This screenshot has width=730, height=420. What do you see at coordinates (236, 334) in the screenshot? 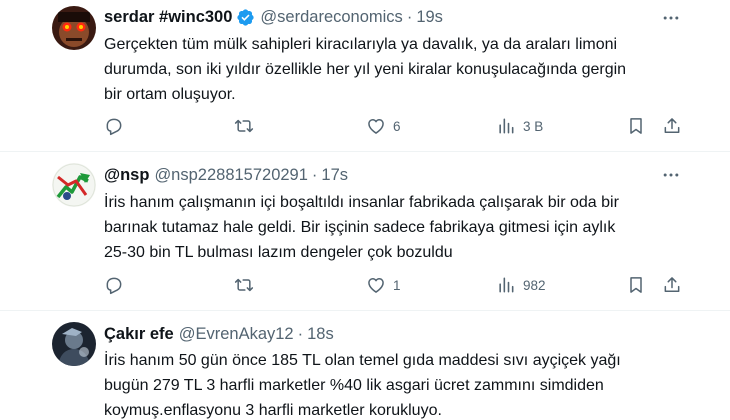
I see `handle: @EvrenAkay12` at bounding box center [236, 334].